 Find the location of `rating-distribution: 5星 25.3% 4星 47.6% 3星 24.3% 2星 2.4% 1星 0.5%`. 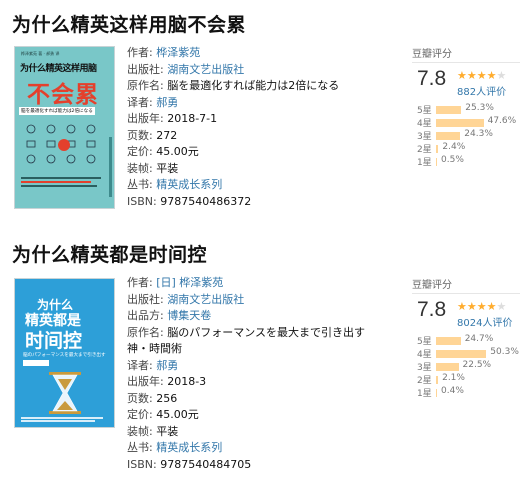

rating-distribution: 5星 25.3% 4星 47.6% 3星 24.3% 2星 2.4% 1星 0.5% is located at coordinates (468, 135).